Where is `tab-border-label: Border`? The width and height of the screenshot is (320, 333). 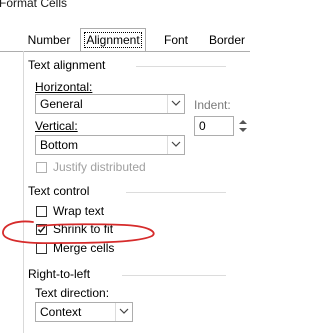
tab-border-label: Border is located at coordinates (227, 40).